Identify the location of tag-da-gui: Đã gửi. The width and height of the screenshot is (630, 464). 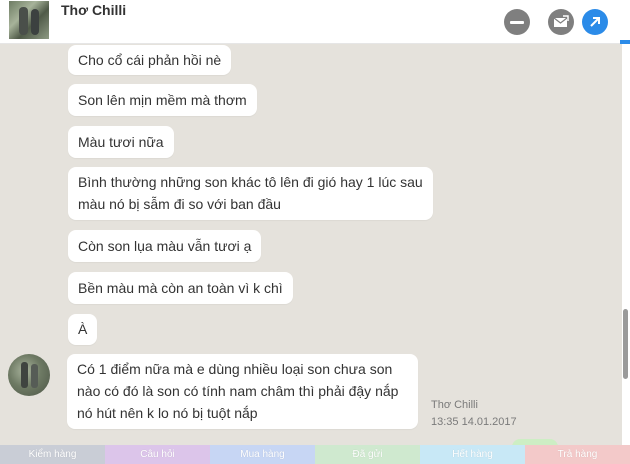
(367, 454).